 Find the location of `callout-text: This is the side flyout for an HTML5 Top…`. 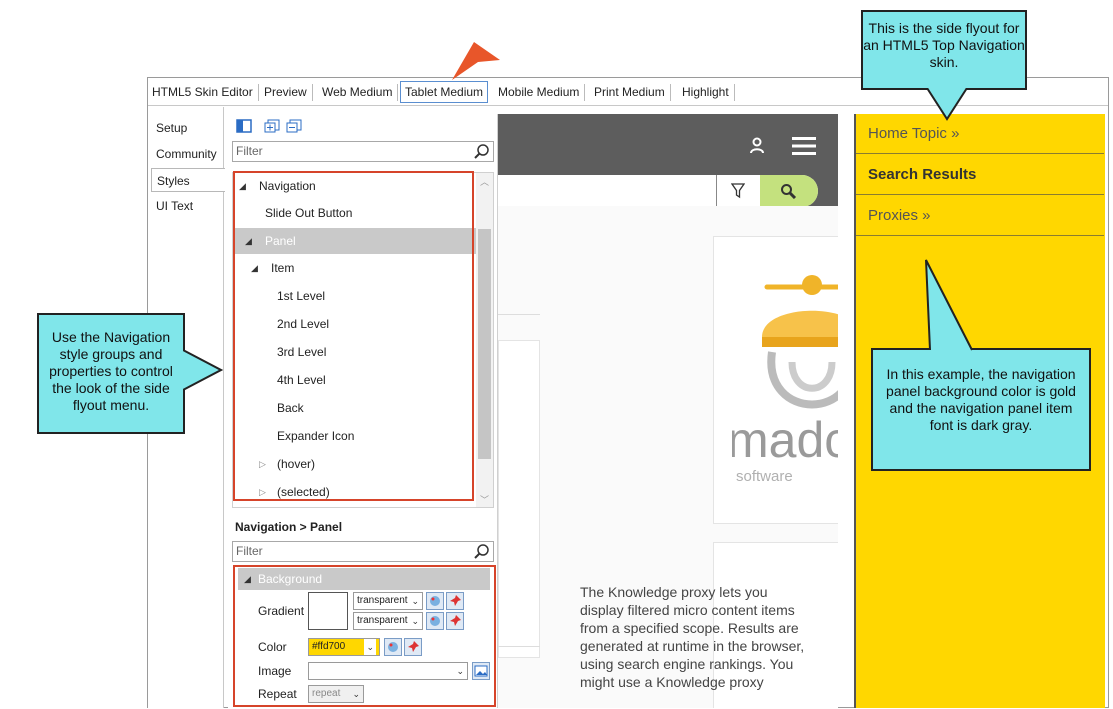

callout-text: This is the side flyout for an HTML5 Top… is located at coordinates (944, 45).